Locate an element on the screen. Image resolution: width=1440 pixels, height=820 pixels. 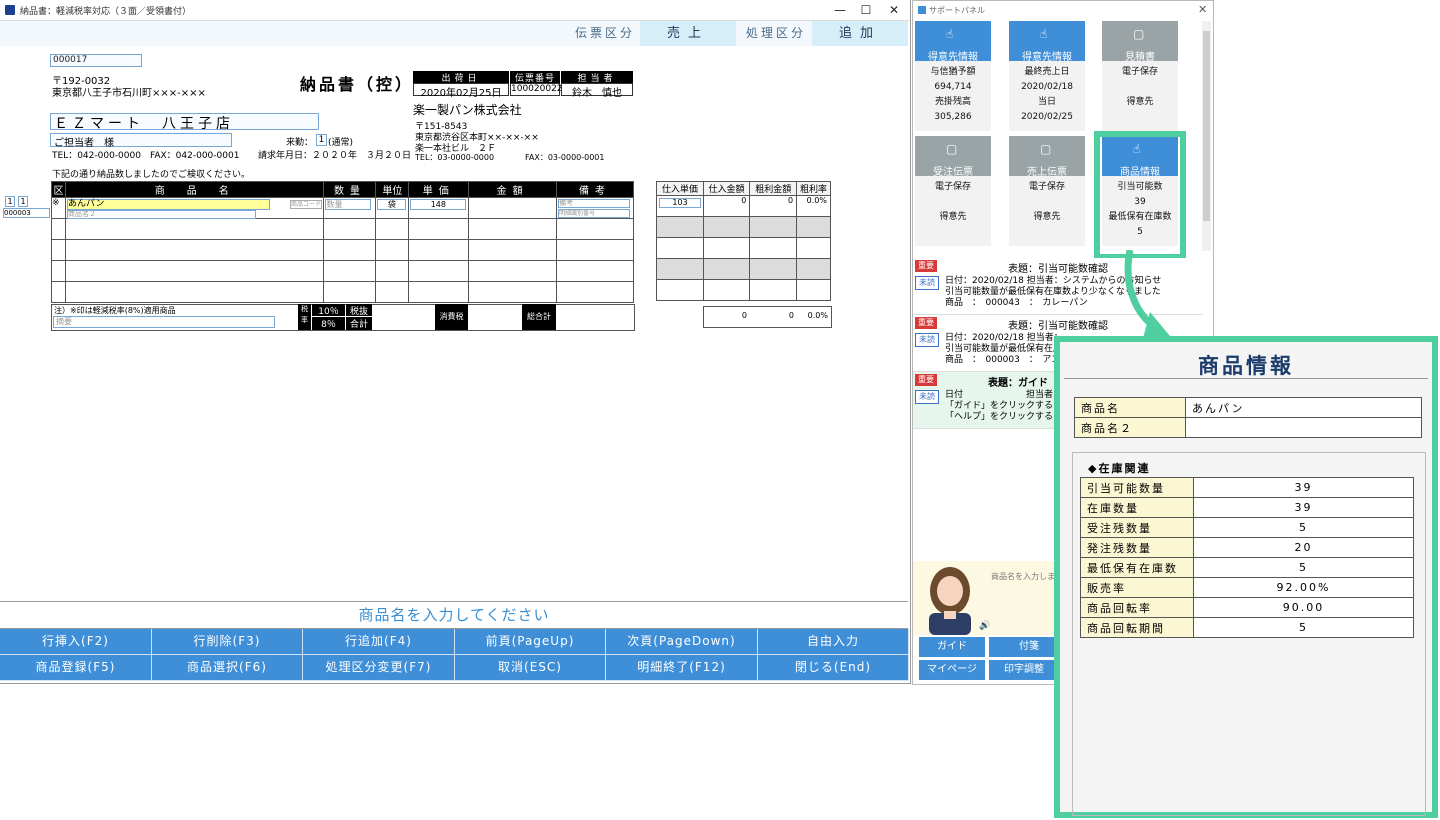
consumption-tax-label: 消費税 is located at coordinates (451, 317).